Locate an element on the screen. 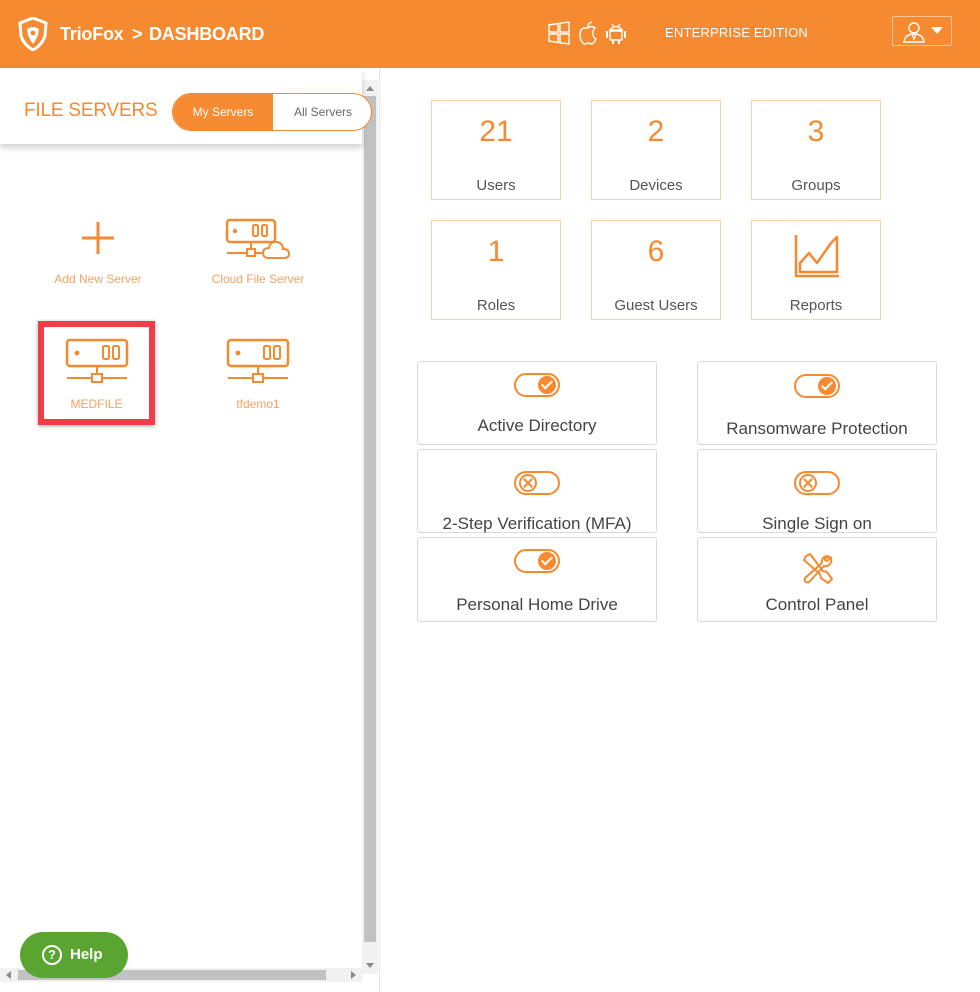 Image resolution: width=980 pixels, height=992 pixels. stat-card-users: 21 Users is located at coordinates (496, 150).